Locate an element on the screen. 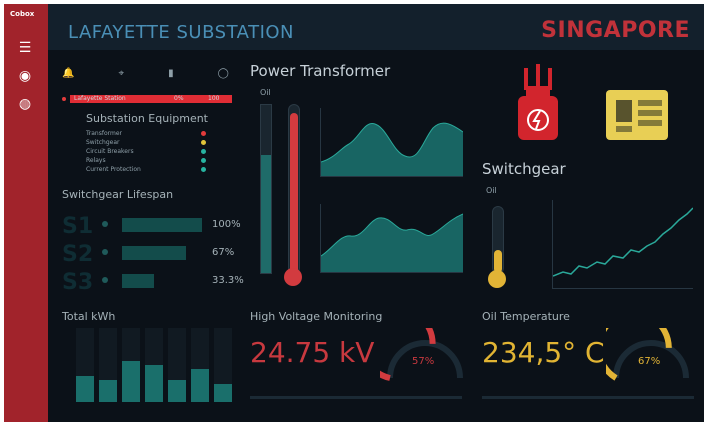 This screenshot has width=709, height=426. high-voltage-panel: High Voltage Monitoring 24.75 kV 57% is located at coordinates (360, 357).